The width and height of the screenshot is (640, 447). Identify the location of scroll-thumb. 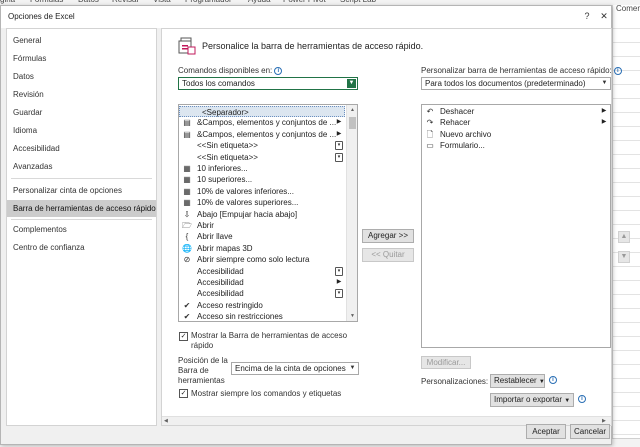
(352, 123).